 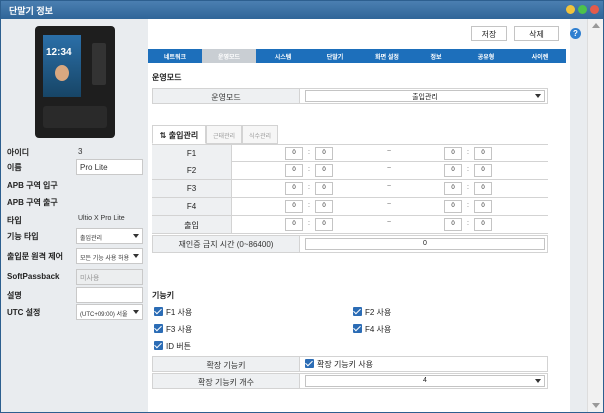 I want to click on ext-key-check-label: 확장 기능키 사용, so click(x=345, y=364).